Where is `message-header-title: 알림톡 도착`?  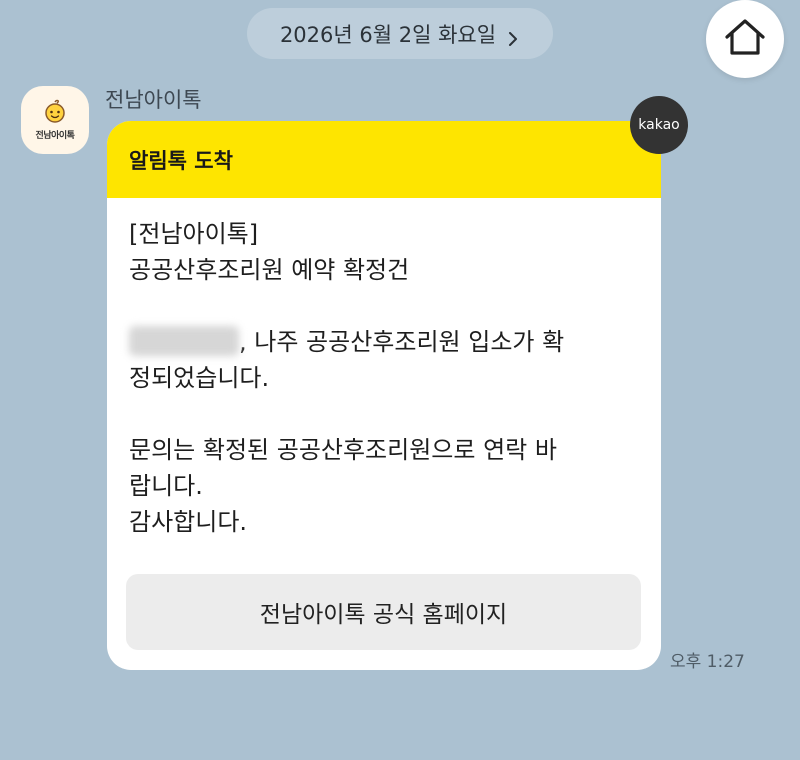 message-header-title: 알림톡 도착 is located at coordinates (181, 160).